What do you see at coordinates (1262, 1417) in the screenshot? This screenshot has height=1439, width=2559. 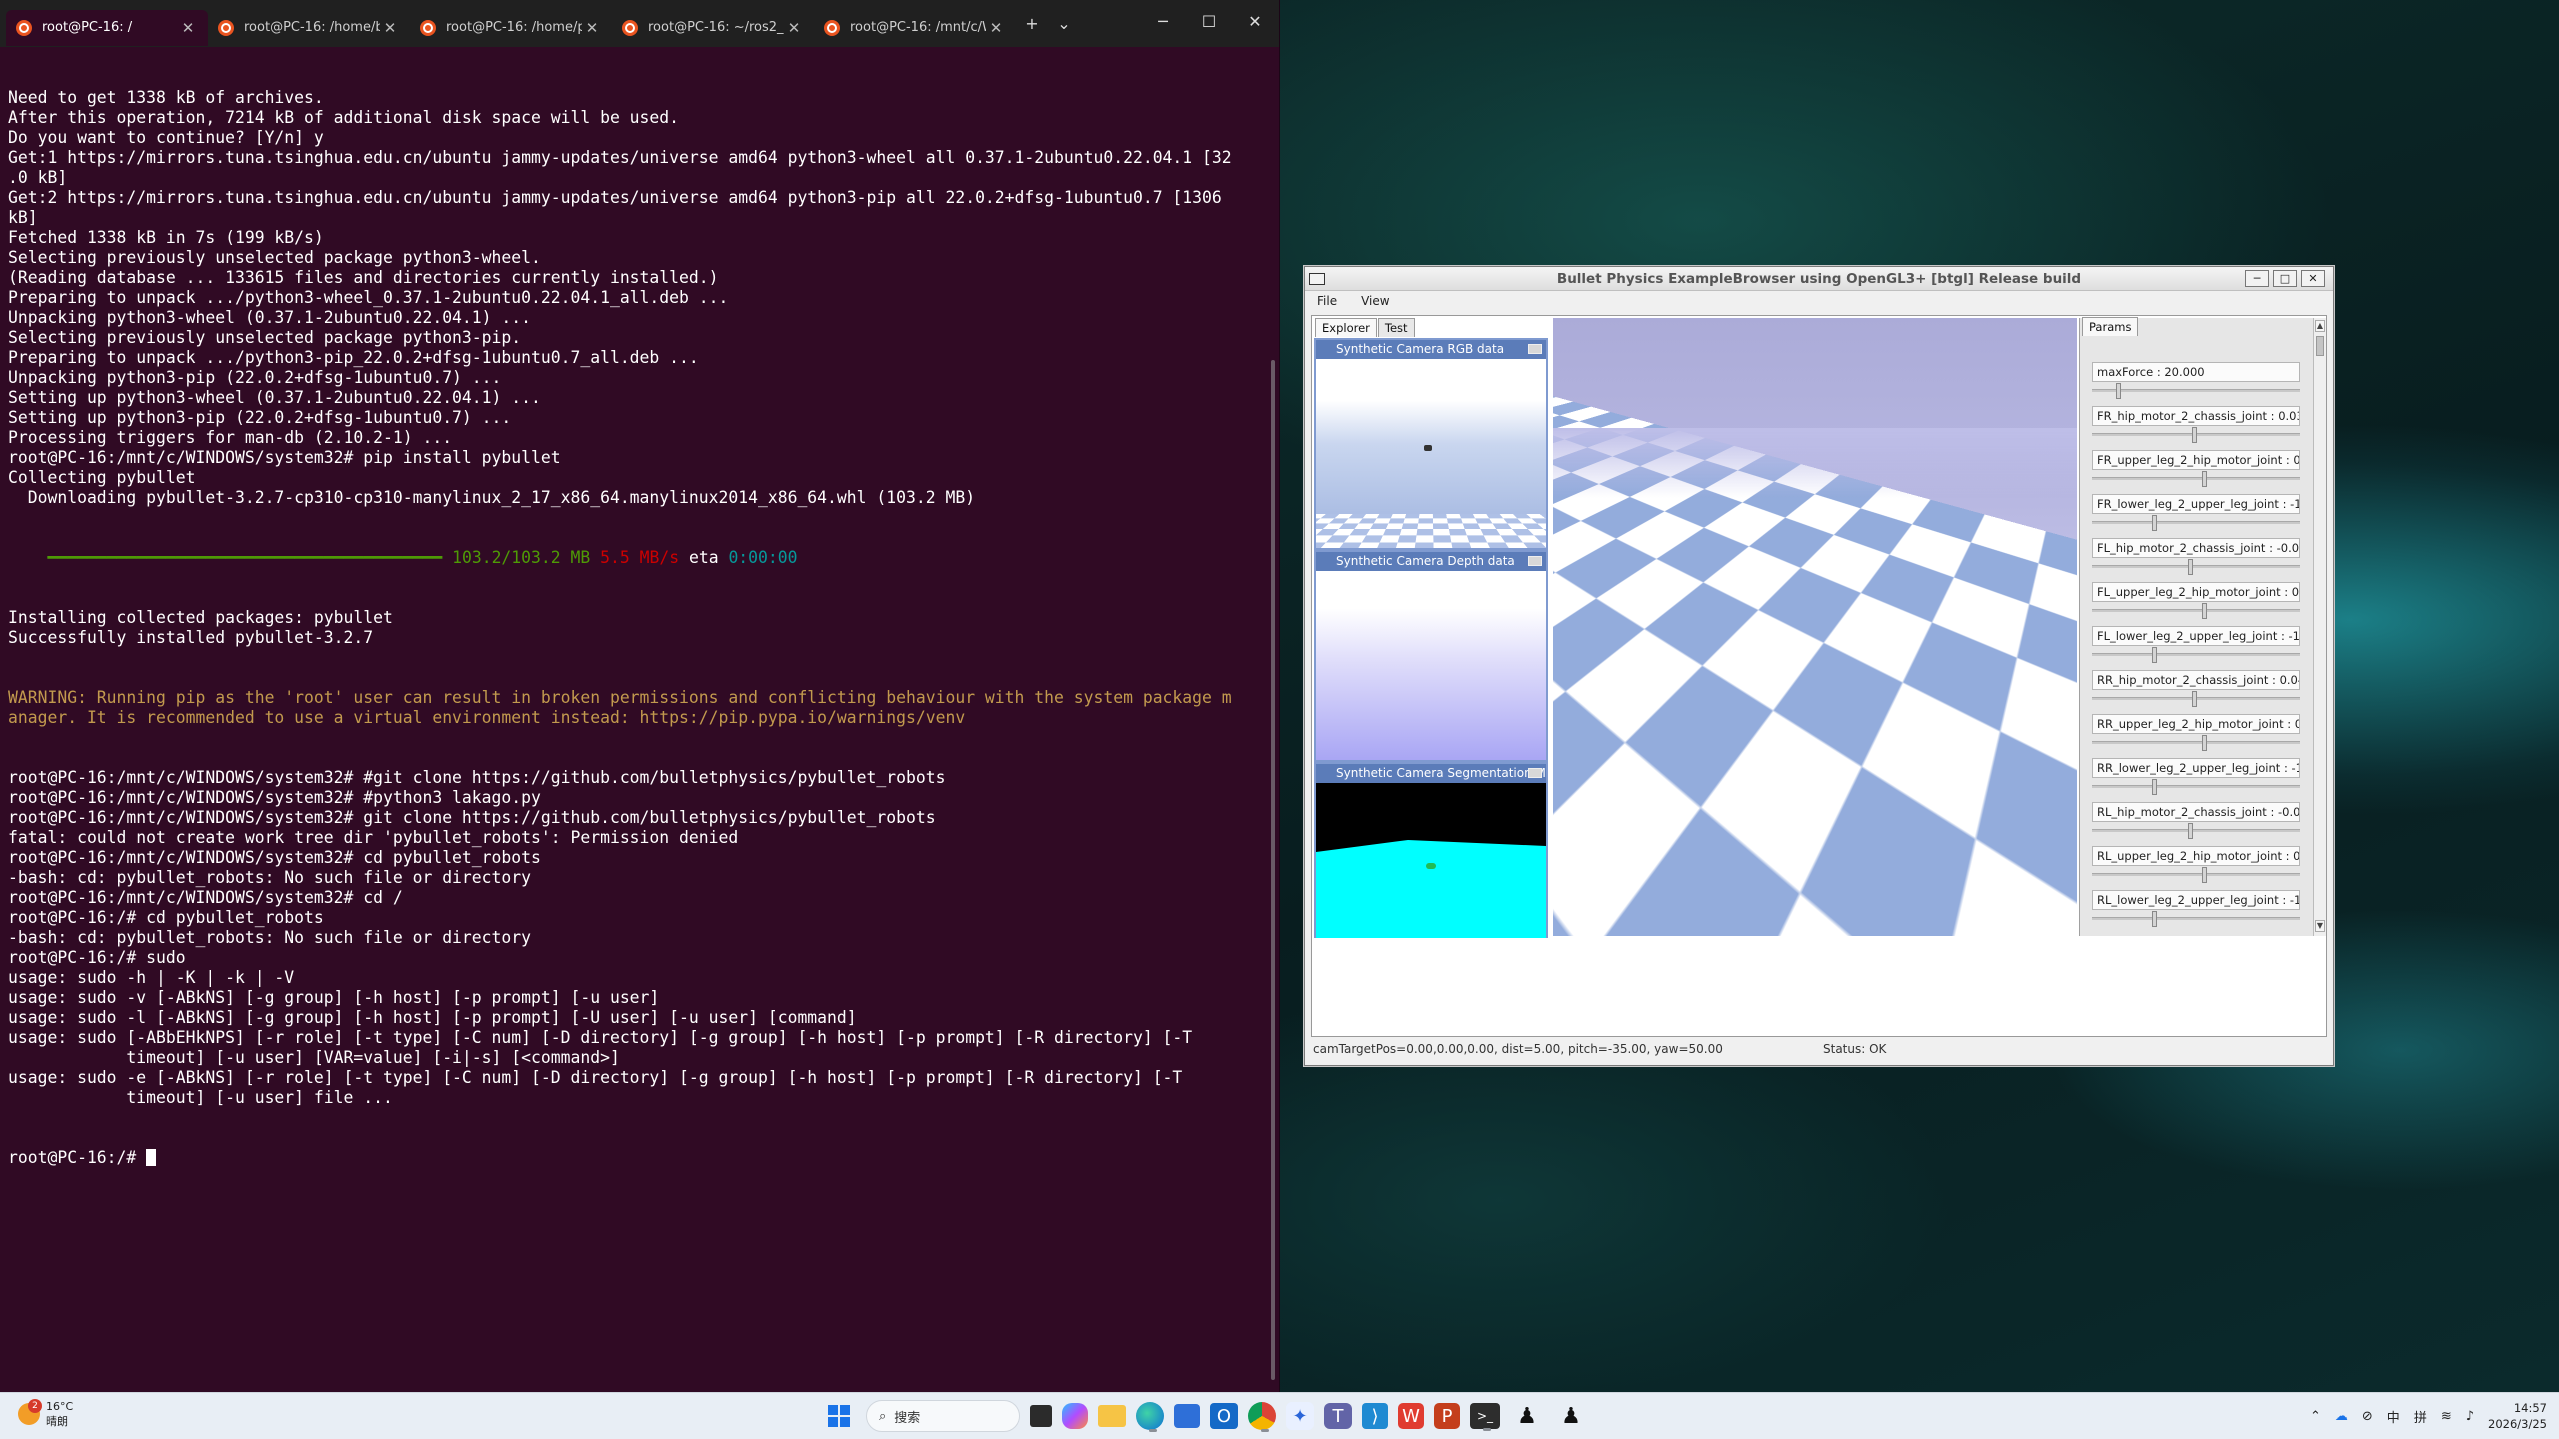 I see `chrome-icon` at bounding box center [1262, 1417].